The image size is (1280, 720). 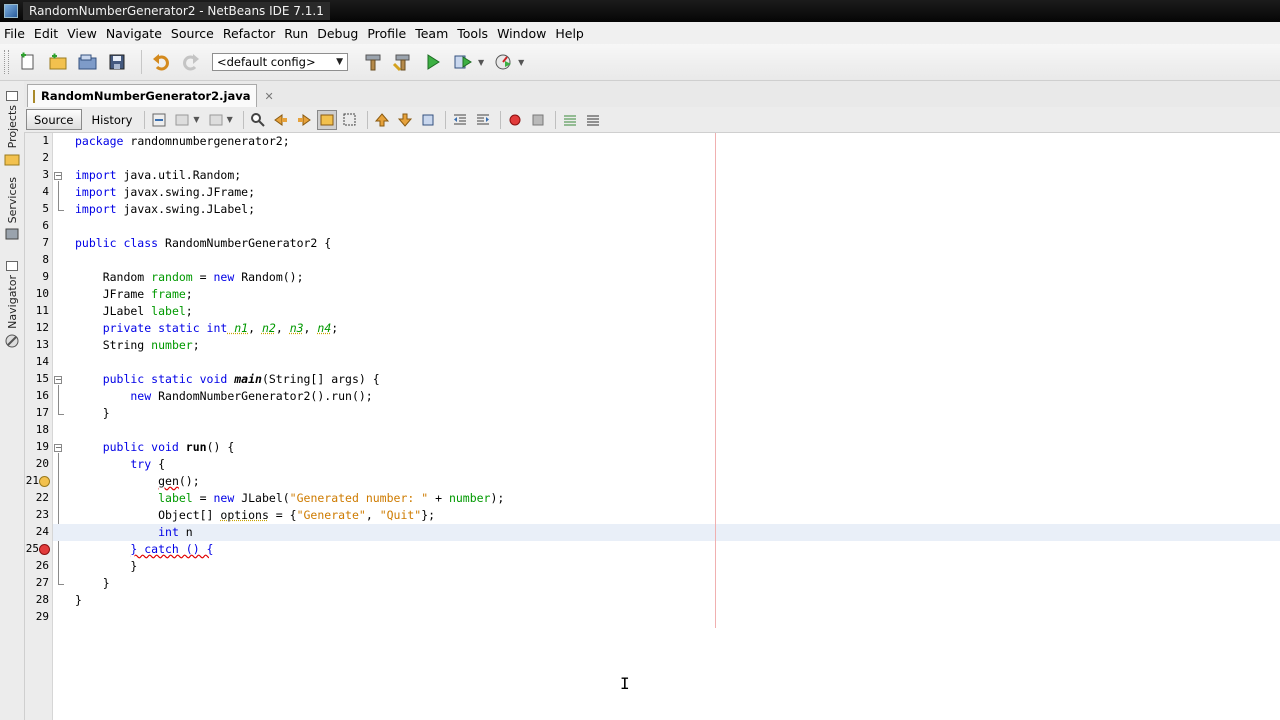 What do you see at coordinates (11, 11) in the screenshot?
I see `netbeans-app-icon` at bounding box center [11, 11].